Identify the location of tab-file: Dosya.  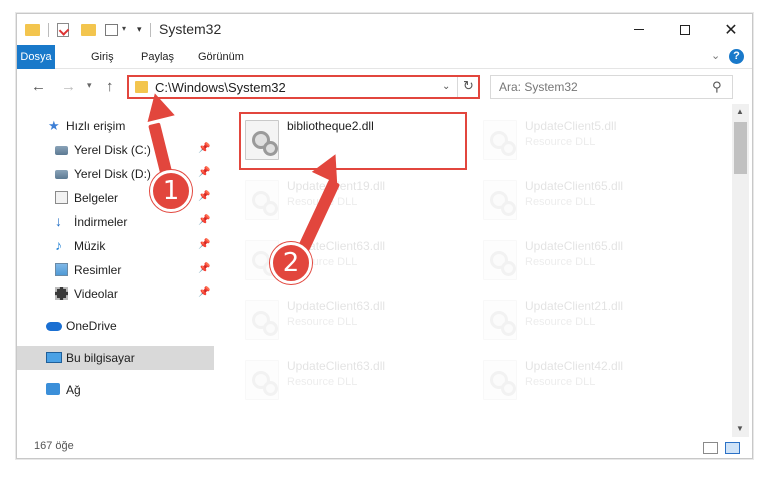
(36, 57).